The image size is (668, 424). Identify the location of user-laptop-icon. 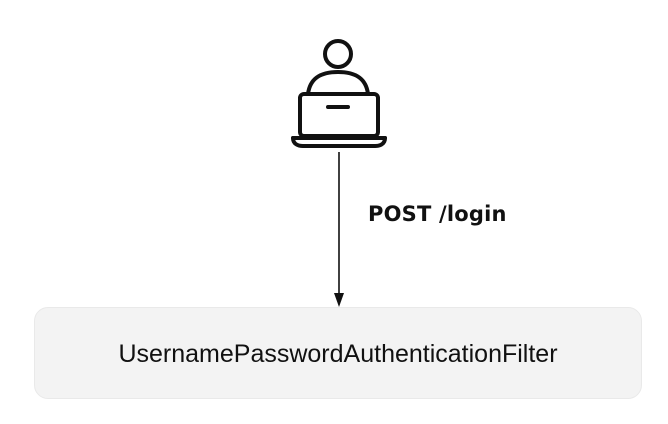
(340, 93).